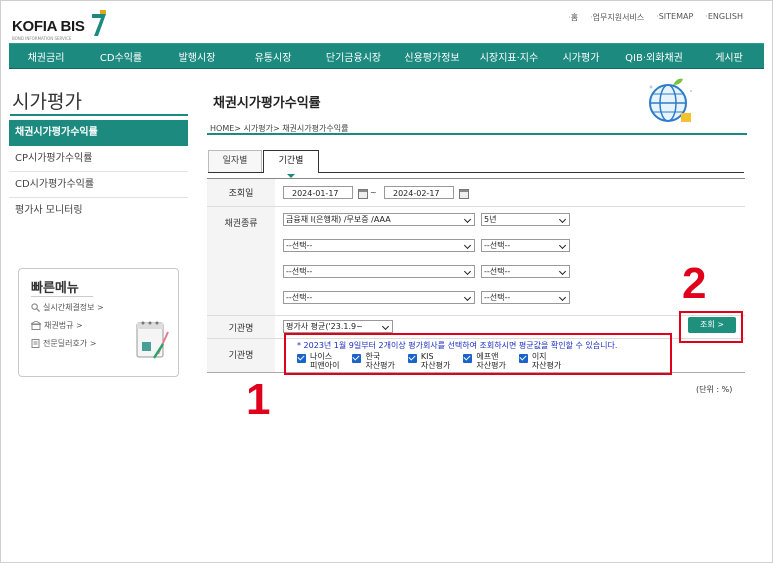 The height and width of the screenshot is (563, 773). Describe the element at coordinates (98, 322) in the screenshot. I see `quick-menu: 빠른메뉴 실시간체결정보 > 채권법규 > 전문딜러호가 >` at that location.